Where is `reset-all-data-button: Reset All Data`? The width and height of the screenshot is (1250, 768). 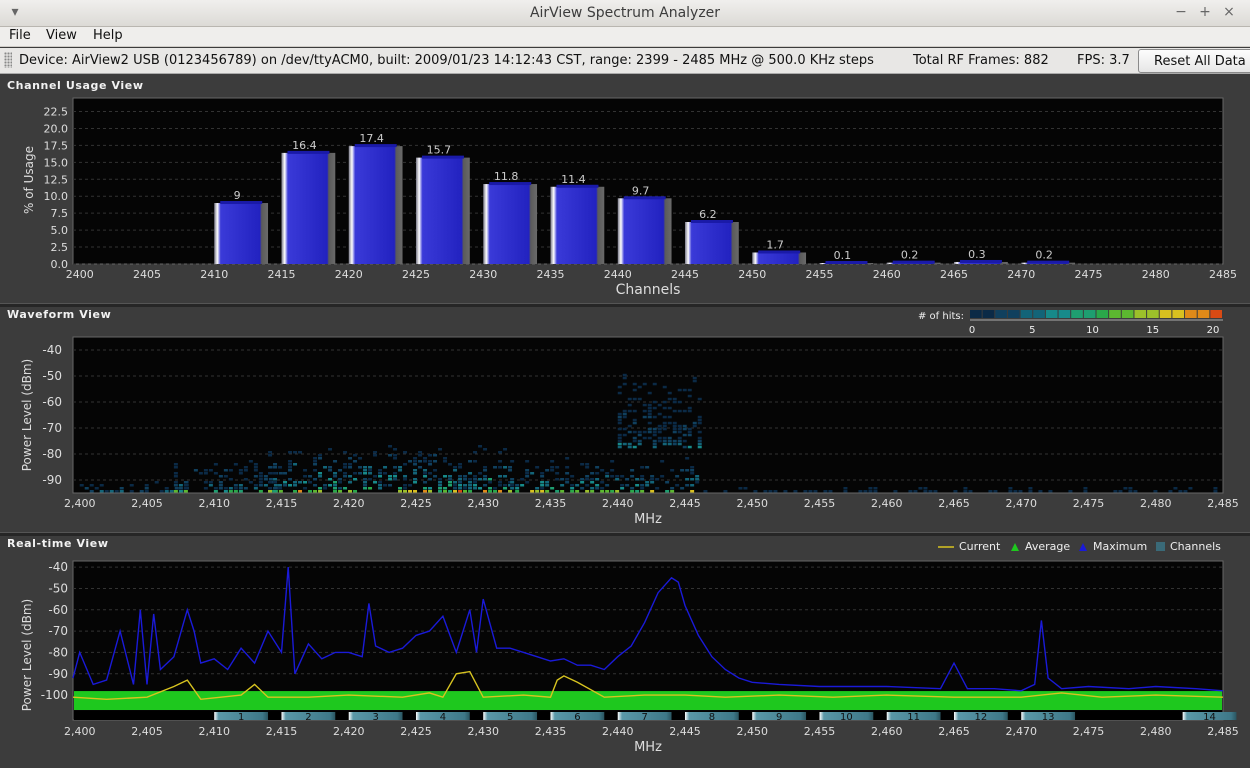 reset-all-data-button: Reset All Data is located at coordinates (1194, 61).